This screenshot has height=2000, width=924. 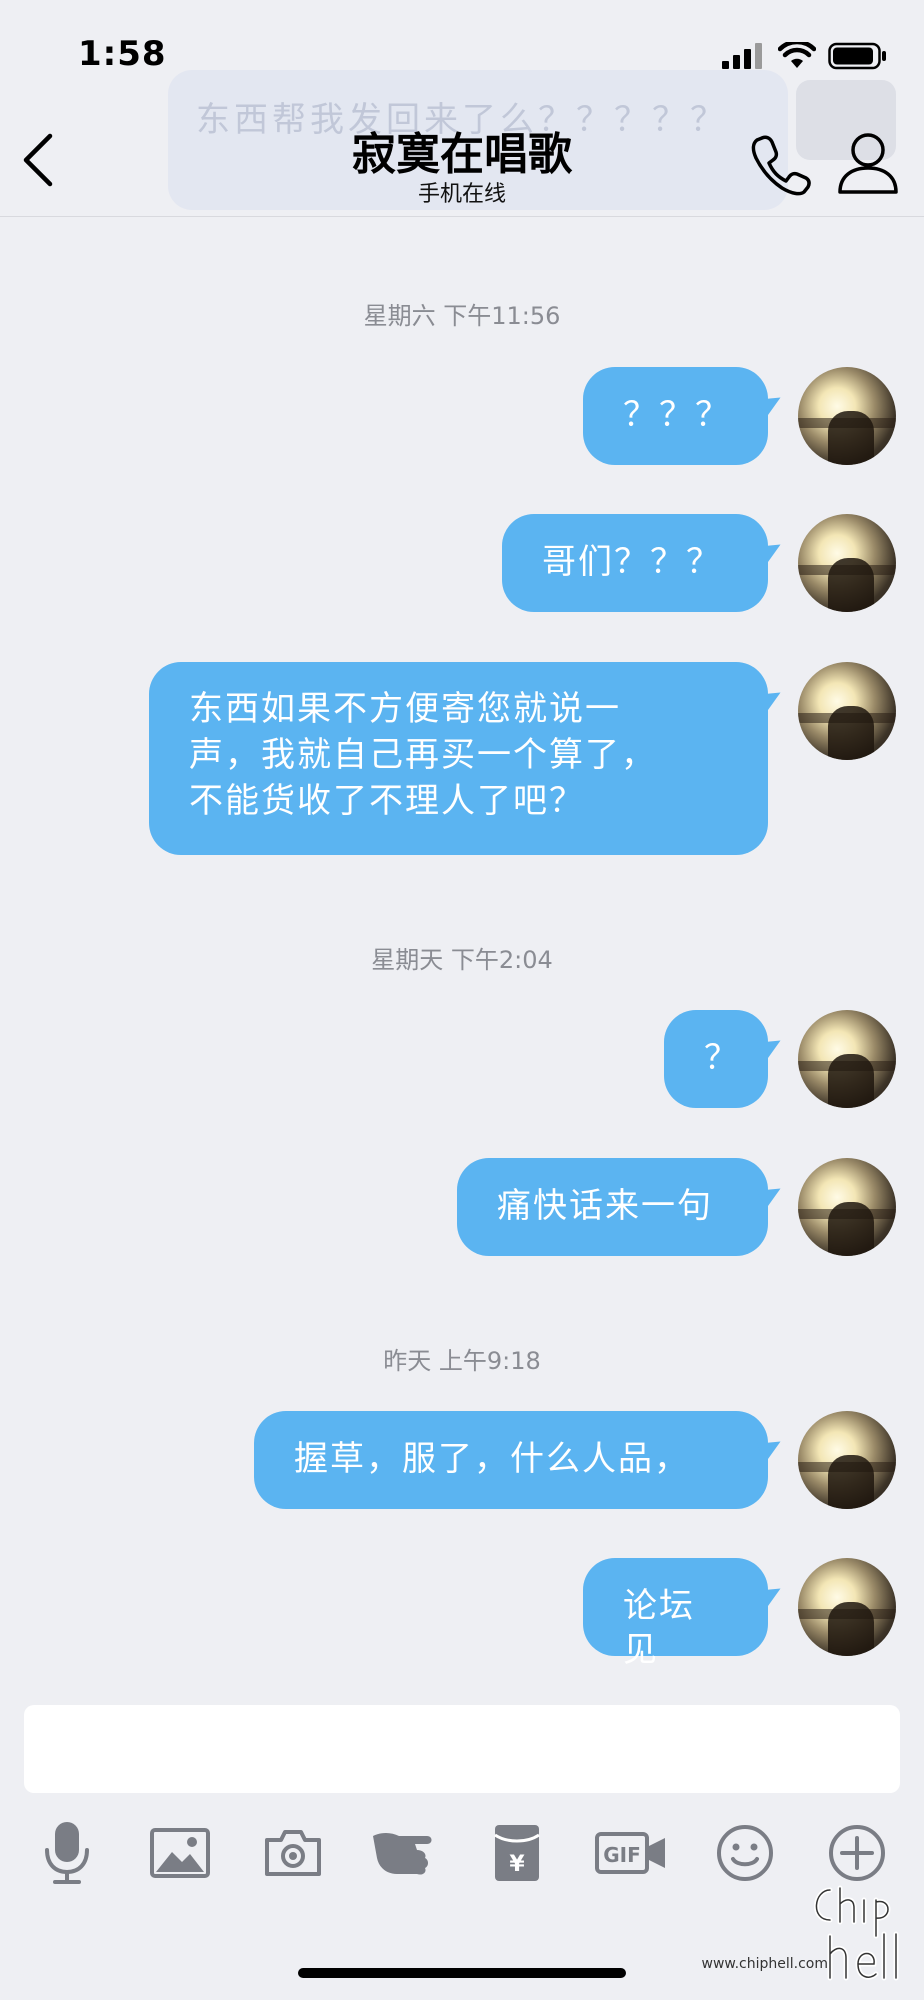 I want to click on profile-icon, so click(x=868, y=163).